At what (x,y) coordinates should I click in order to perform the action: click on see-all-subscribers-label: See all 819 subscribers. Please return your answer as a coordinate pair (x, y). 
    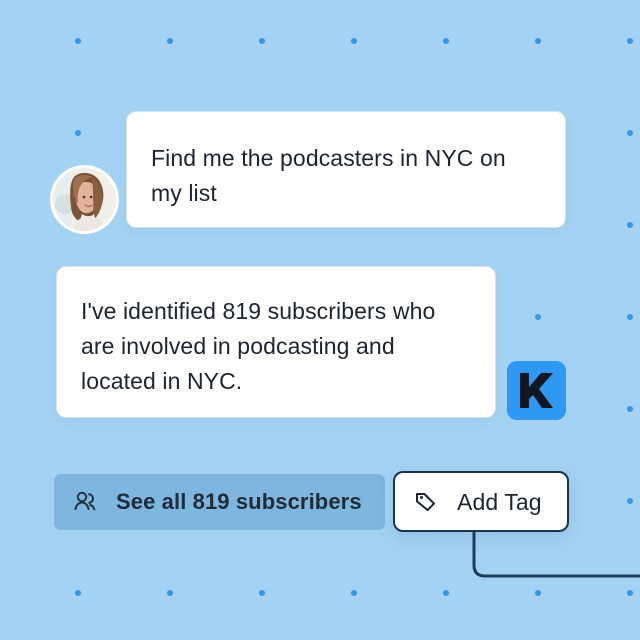
    Looking at the image, I should click on (239, 501).